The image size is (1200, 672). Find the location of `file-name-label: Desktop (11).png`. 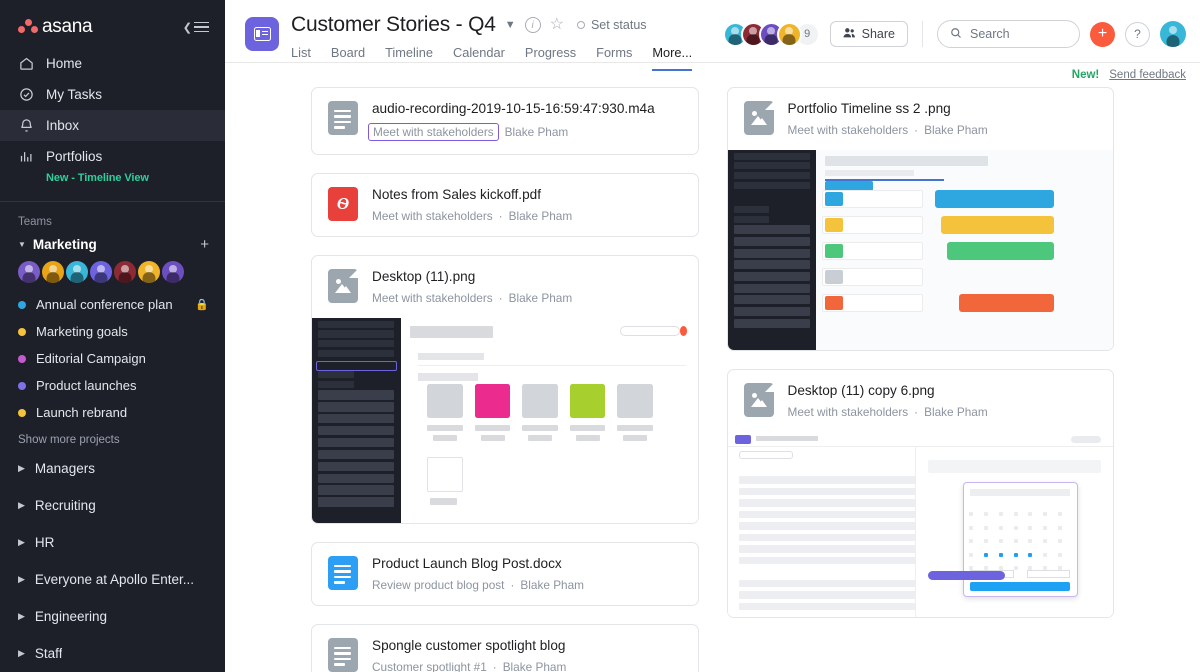

file-name-label: Desktop (11).png is located at coordinates (424, 276).